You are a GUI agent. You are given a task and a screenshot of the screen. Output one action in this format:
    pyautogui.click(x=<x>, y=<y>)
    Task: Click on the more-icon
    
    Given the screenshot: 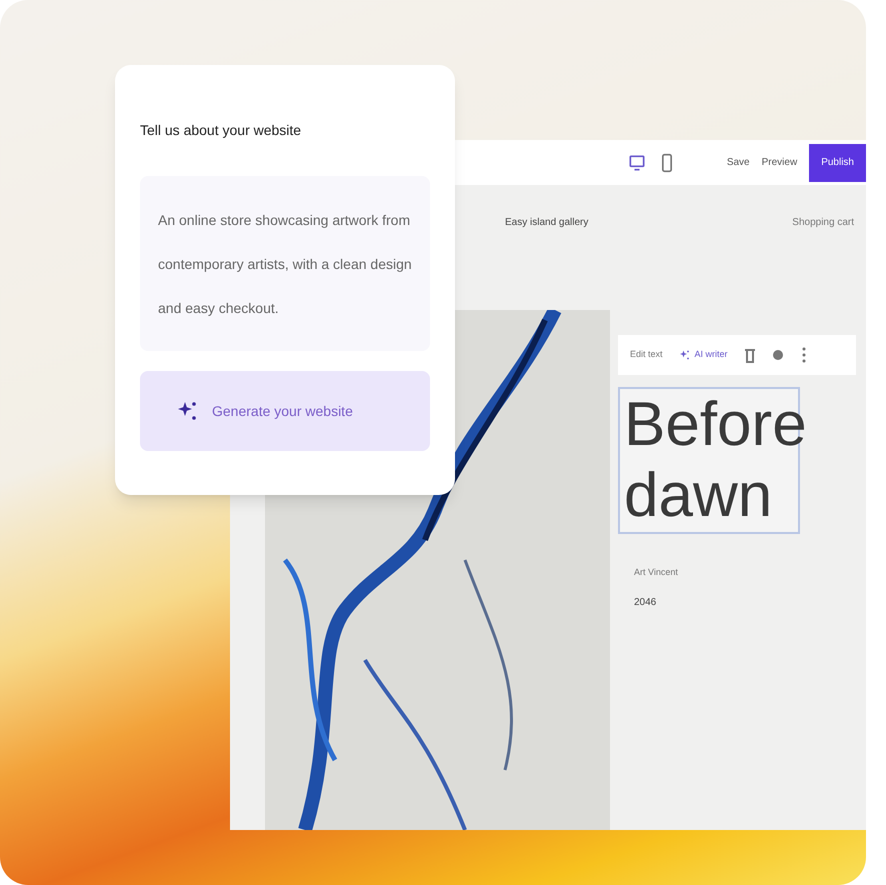 What is the action you would take?
    pyautogui.click(x=804, y=355)
    